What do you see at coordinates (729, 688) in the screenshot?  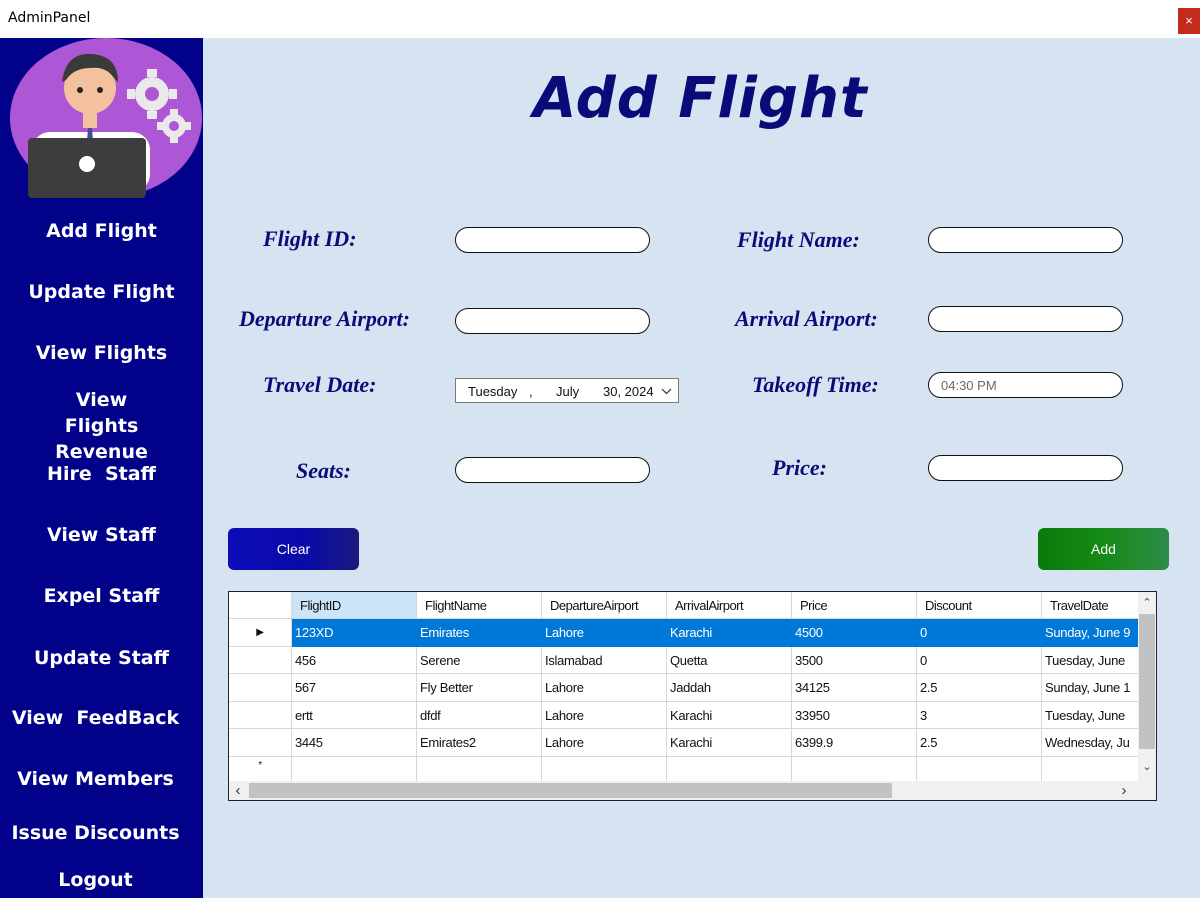 I see `table-cell: Jaddah` at bounding box center [729, 688].